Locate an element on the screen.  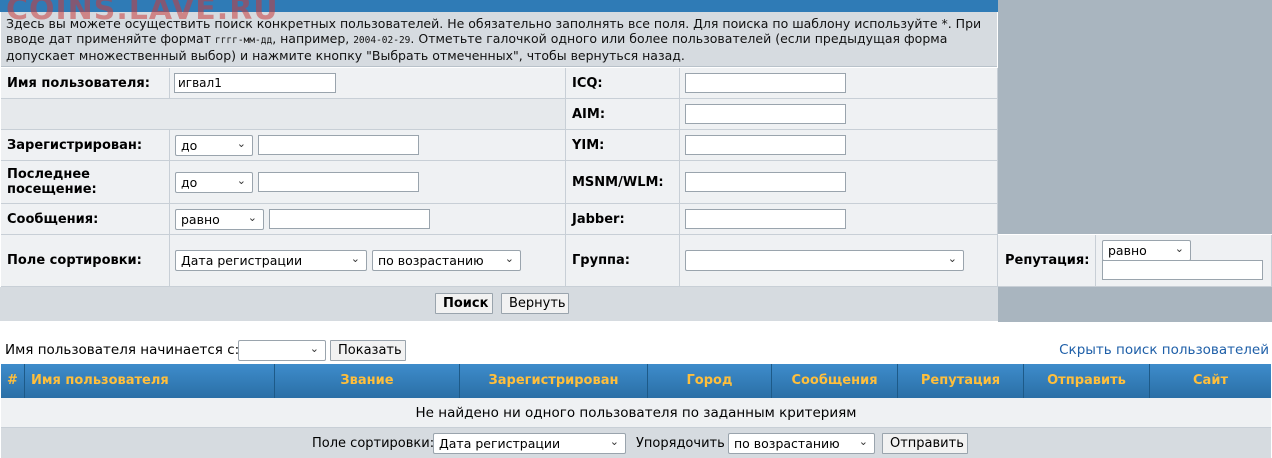
yim-label: YIM: is located at coordinates (588, 145).